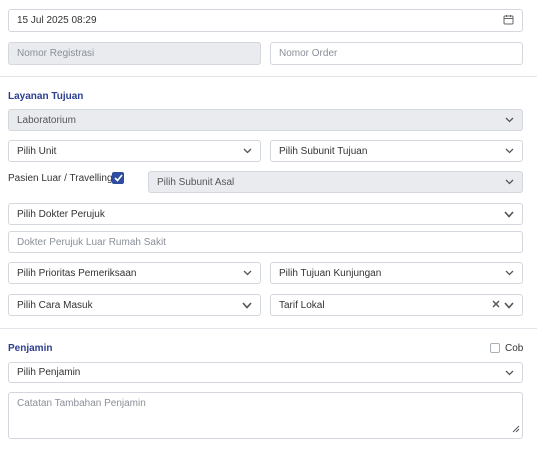 The height and width of the screenshot is (466, 537). I want to click on section-title-layanan: Layanan Tujuan, so click(46, 96).